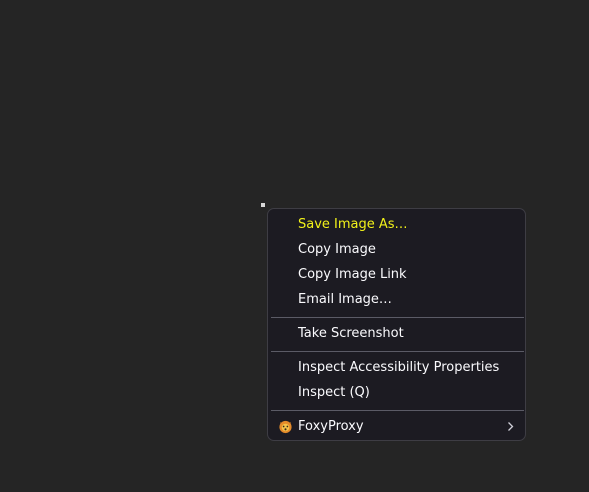  I want to click on menu-item-label: Copy Image, so click(337, 249).